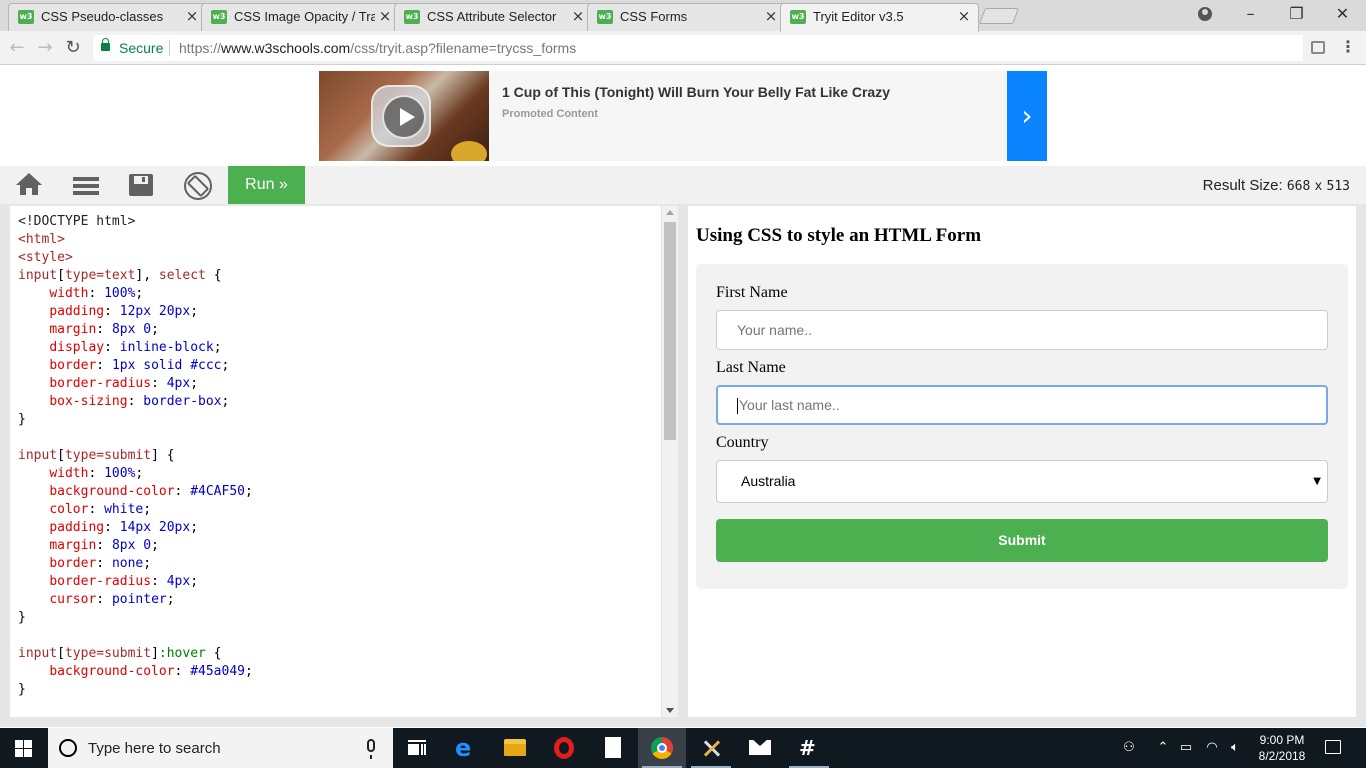 This screenshot has width=1366, height=768. Describe the element at coordinates (1022, 405) in the screenshot. I see `last-name-input: Your last name..` at that location.